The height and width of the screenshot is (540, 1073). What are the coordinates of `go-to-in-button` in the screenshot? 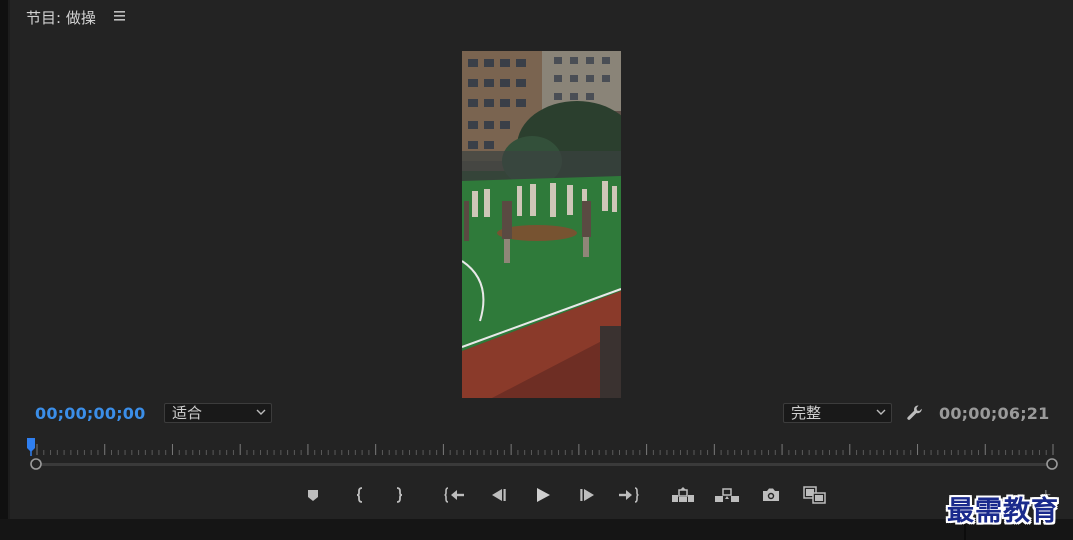 It's located at (455, 495).